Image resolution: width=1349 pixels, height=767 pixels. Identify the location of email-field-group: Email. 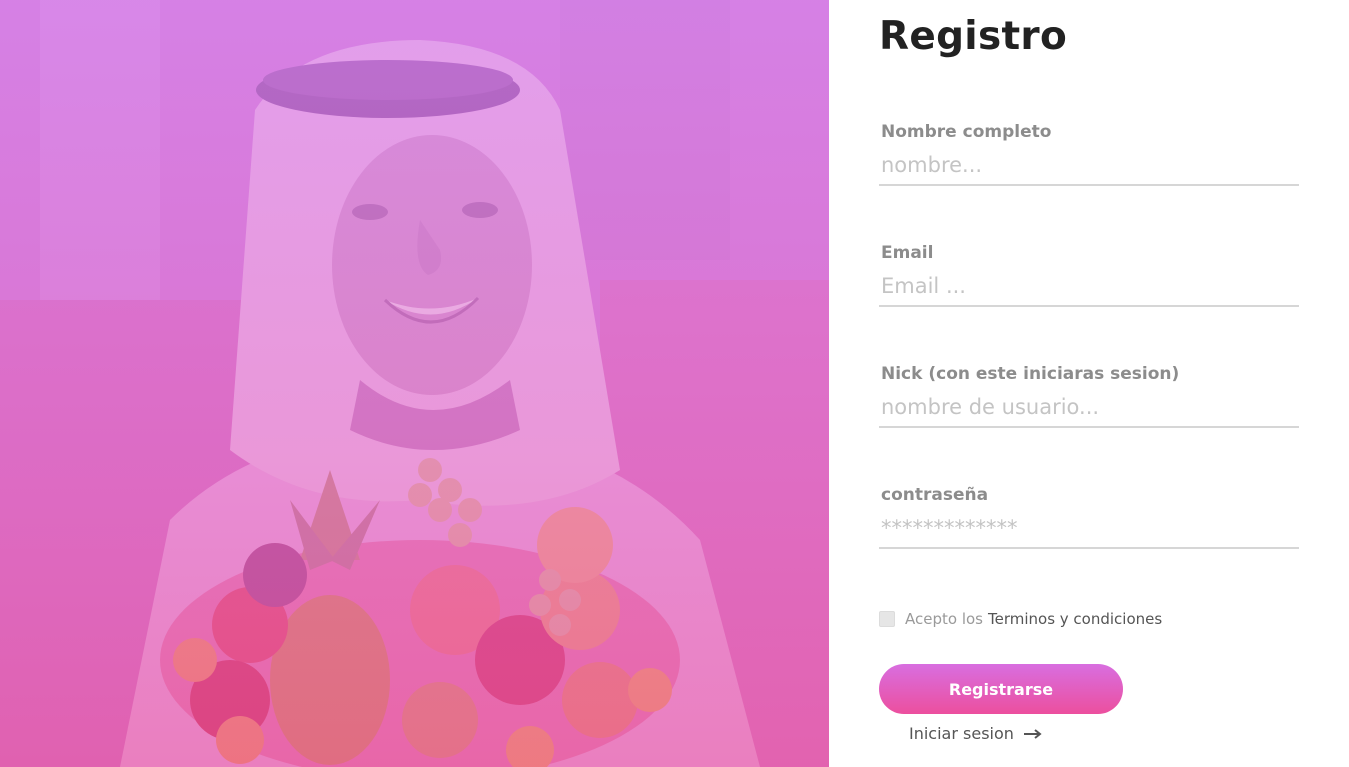
(1089, 283).